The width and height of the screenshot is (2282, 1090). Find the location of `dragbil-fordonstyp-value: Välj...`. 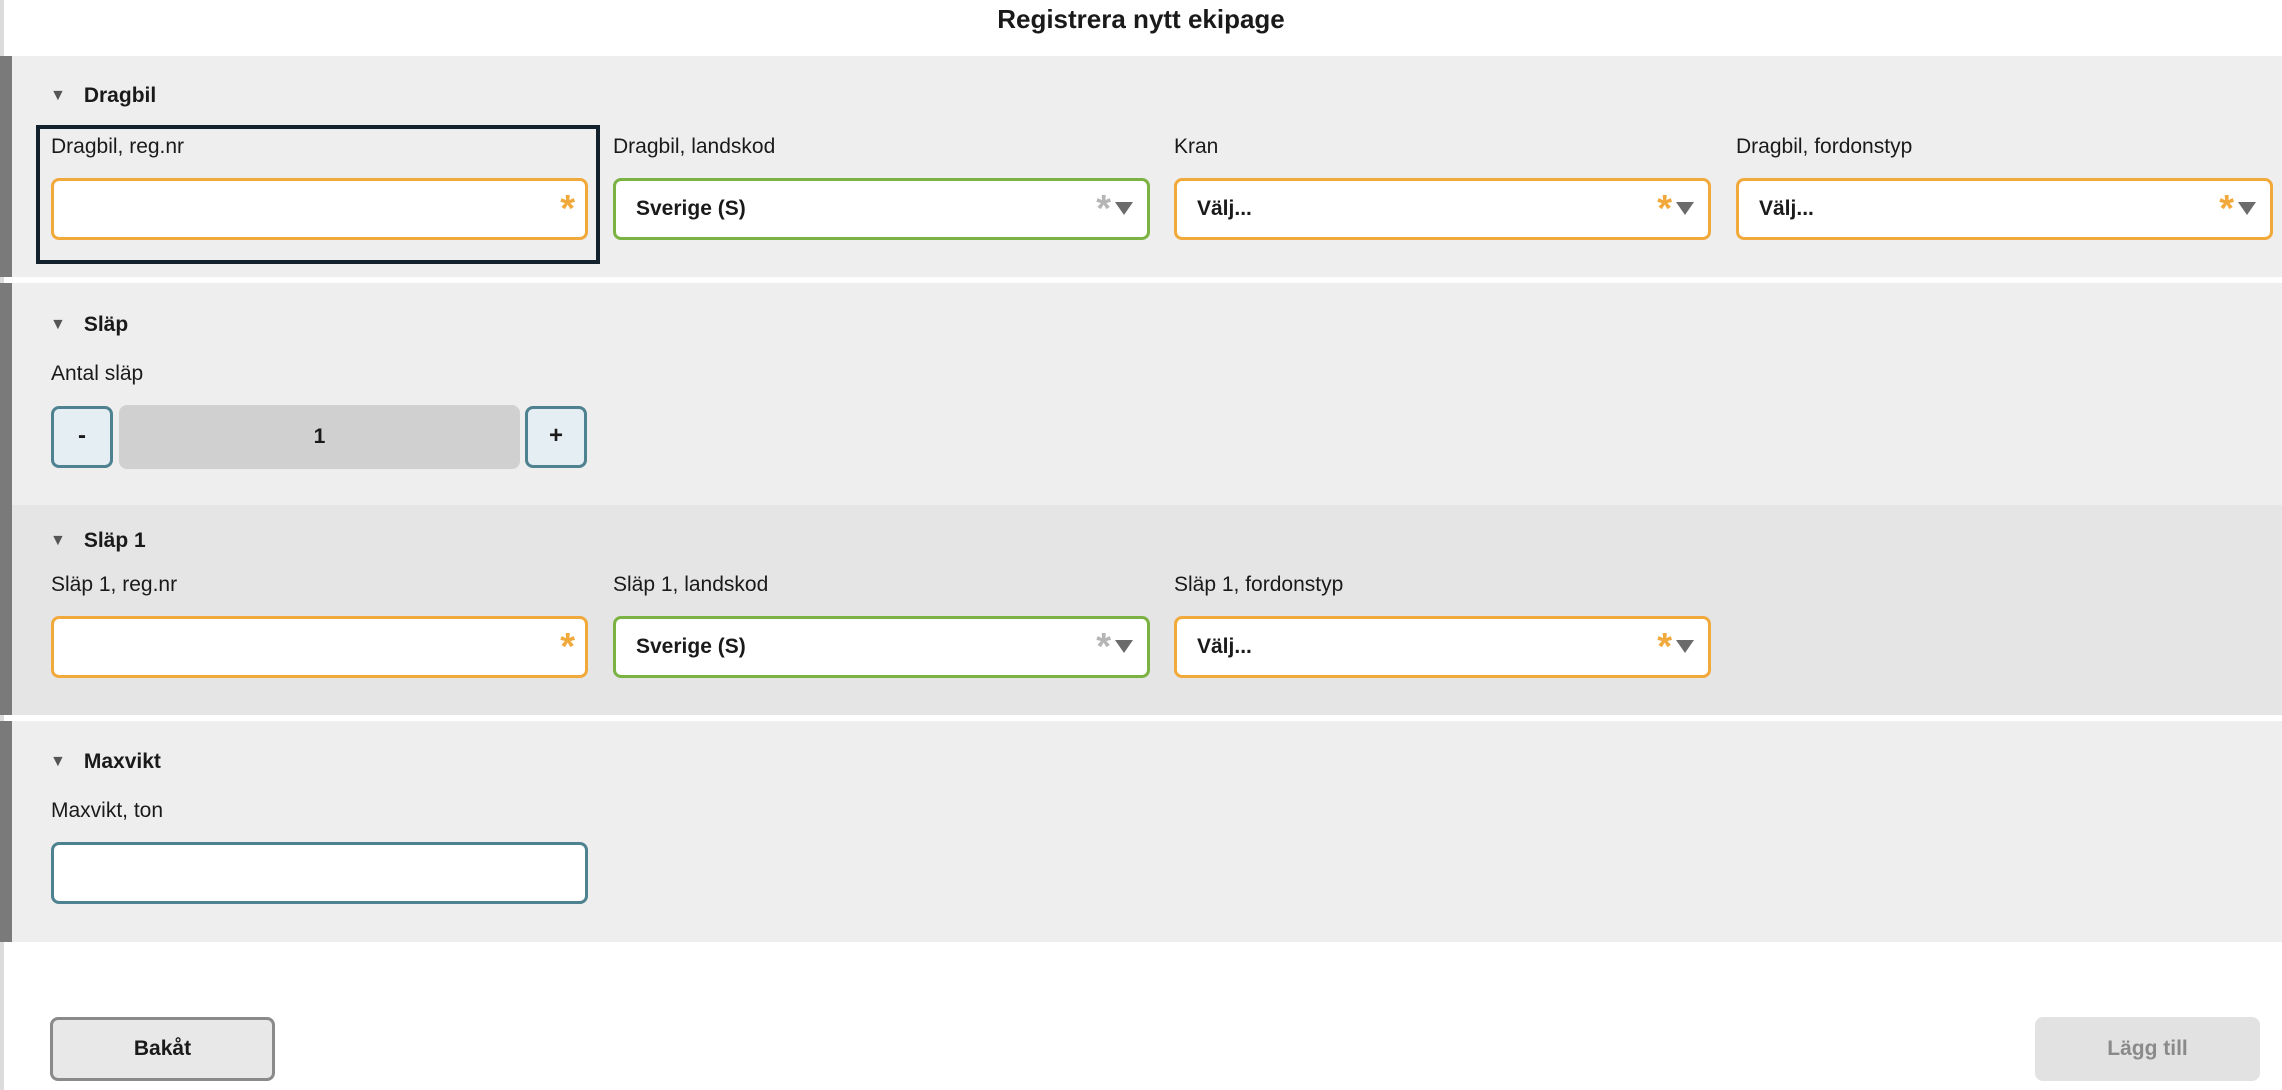

dragbil-fordonstyp-value: Välj... is located at coordinates (1786, 208).